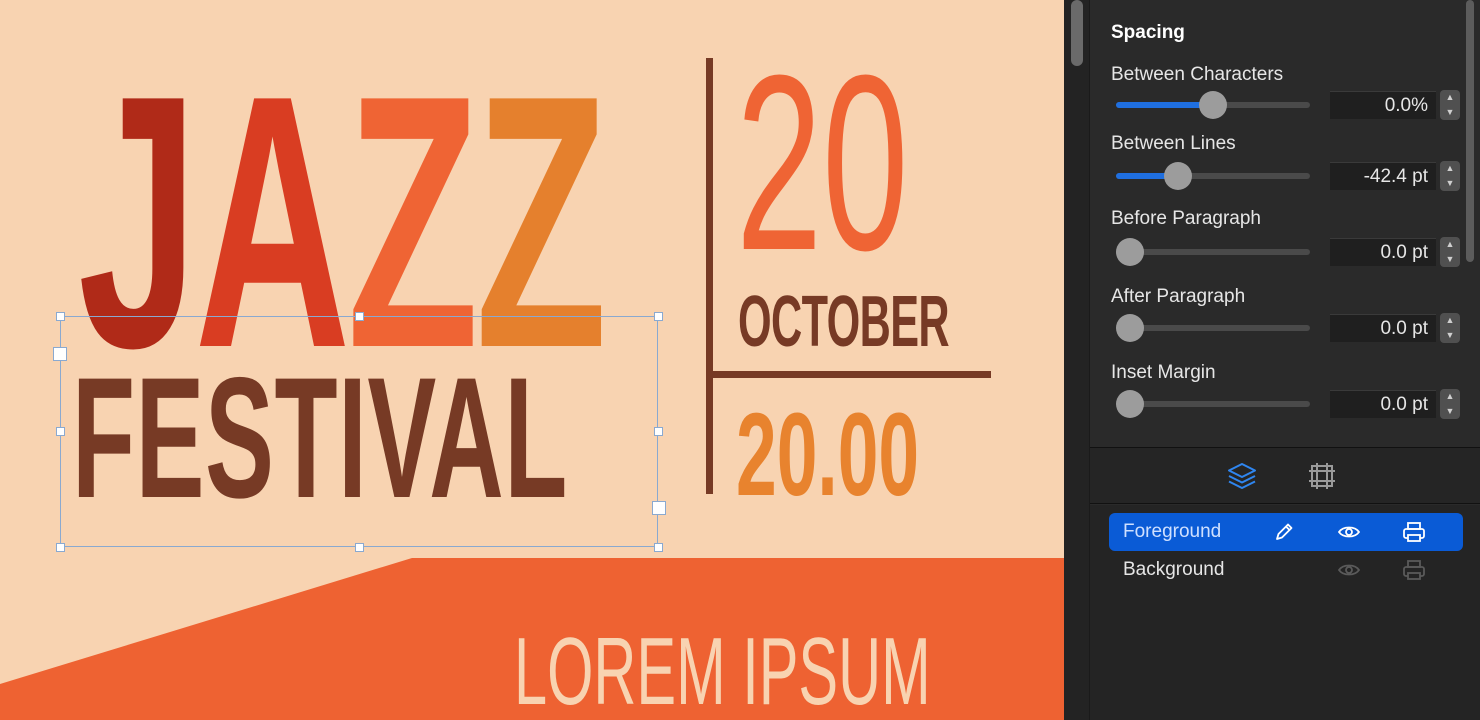 The image size is (1480, 720). What do you see at coordinates (822, 163) in the screenshot?
I see `date-day: 20` at bounding box center [822, 163].